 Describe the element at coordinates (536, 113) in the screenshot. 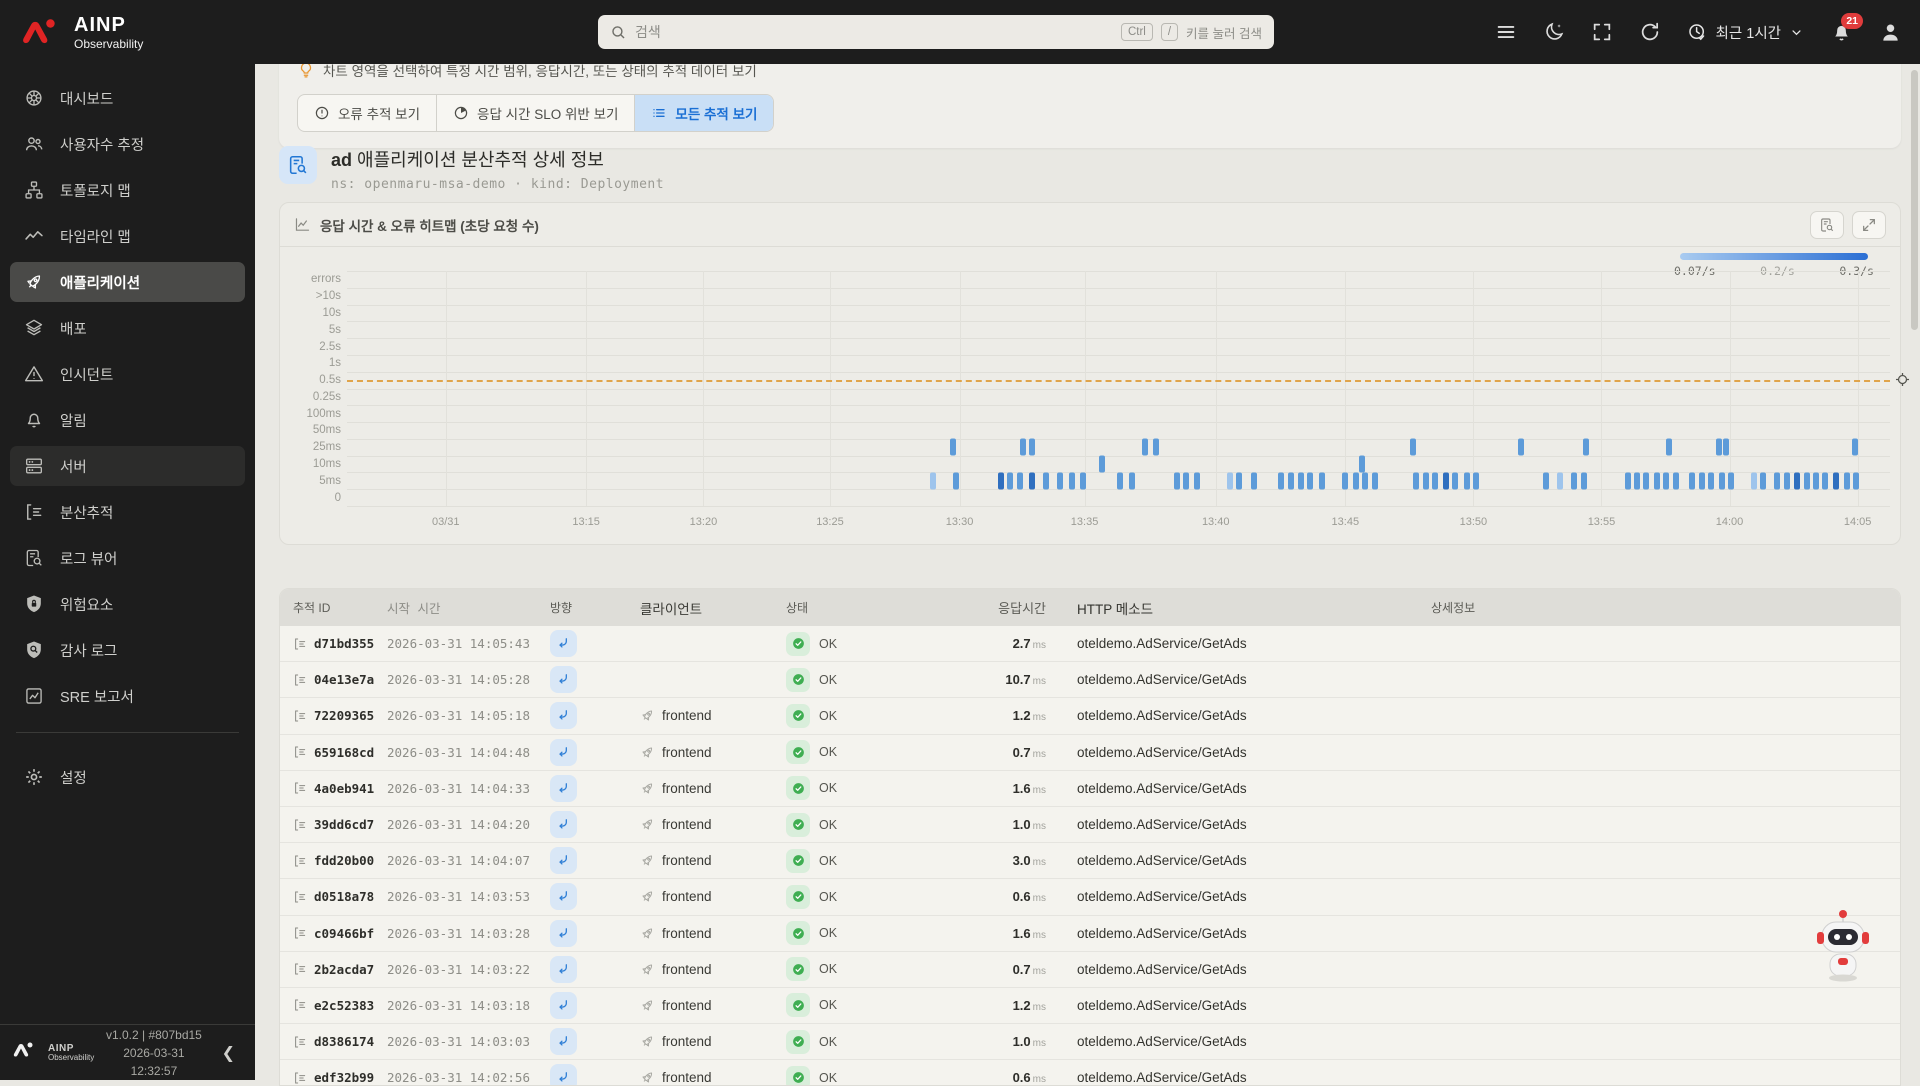

I see `trace-view-button-1: 응답 시간 SLO 위반 보기` at that location.